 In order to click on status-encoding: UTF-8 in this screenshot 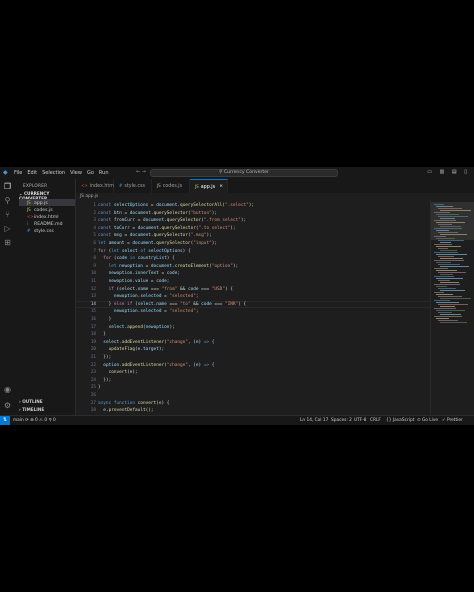, I will do `click(360, 420)`.